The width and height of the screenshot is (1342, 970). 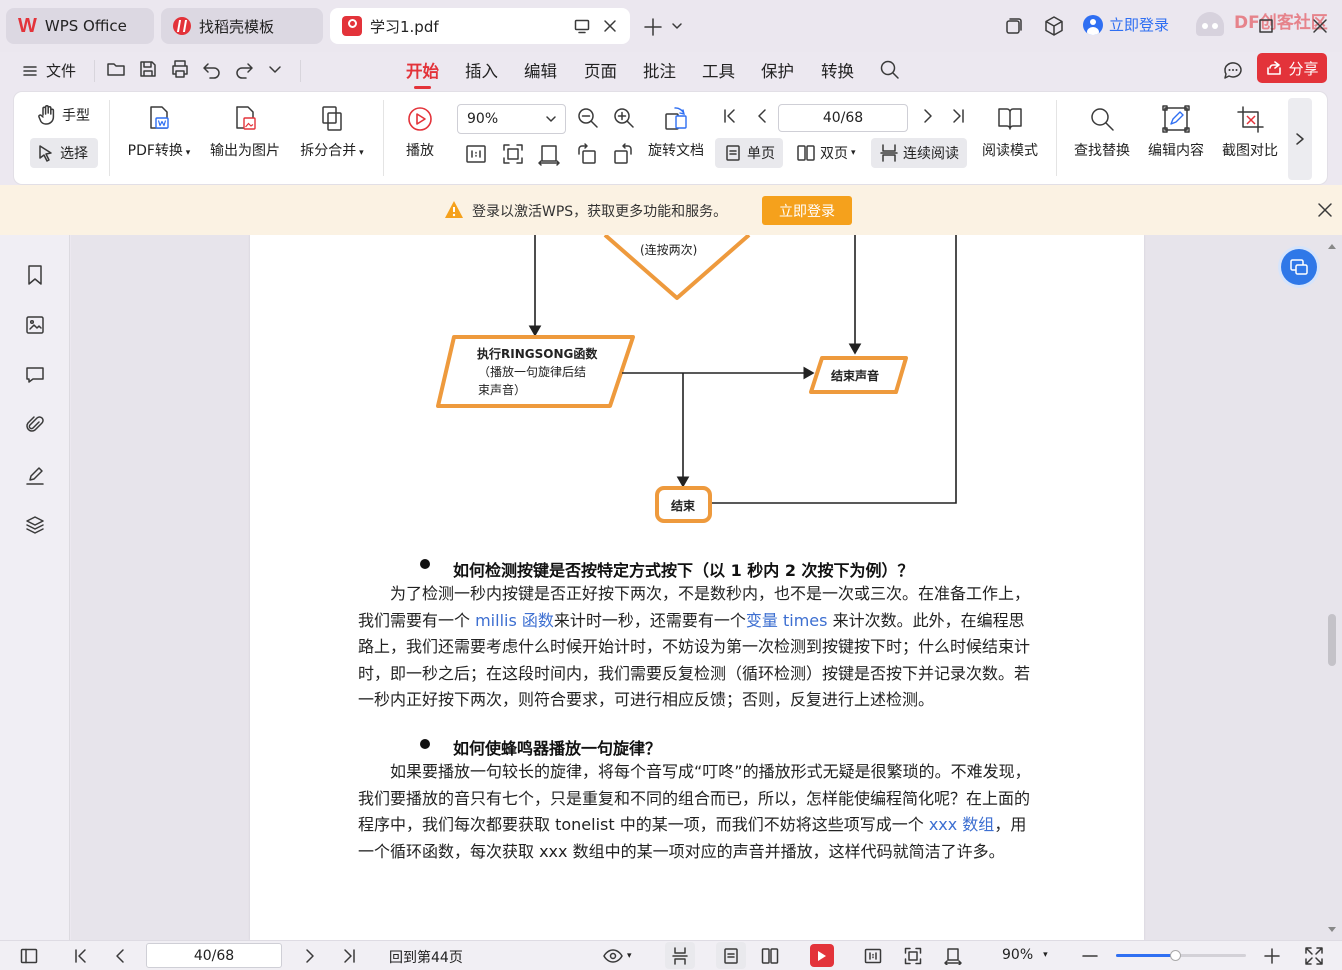 What do you see at coordinates (242, 26) in the screenshot?
I see `tab-template: 找稻壳模板` at bounding box center [242, 26].